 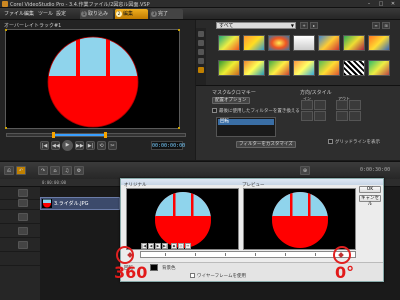 I want to click on step-number: 2, so click(x=119, y=14).